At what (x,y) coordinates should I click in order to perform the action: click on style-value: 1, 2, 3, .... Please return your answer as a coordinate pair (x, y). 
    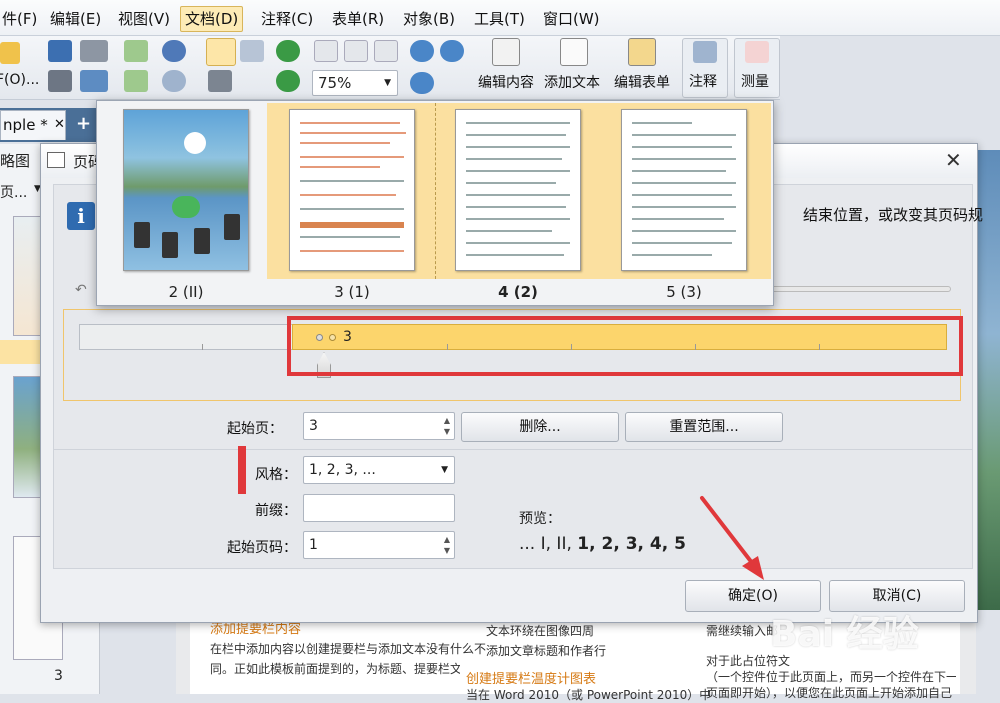
    Looking at the image, I should click on (342, 470).